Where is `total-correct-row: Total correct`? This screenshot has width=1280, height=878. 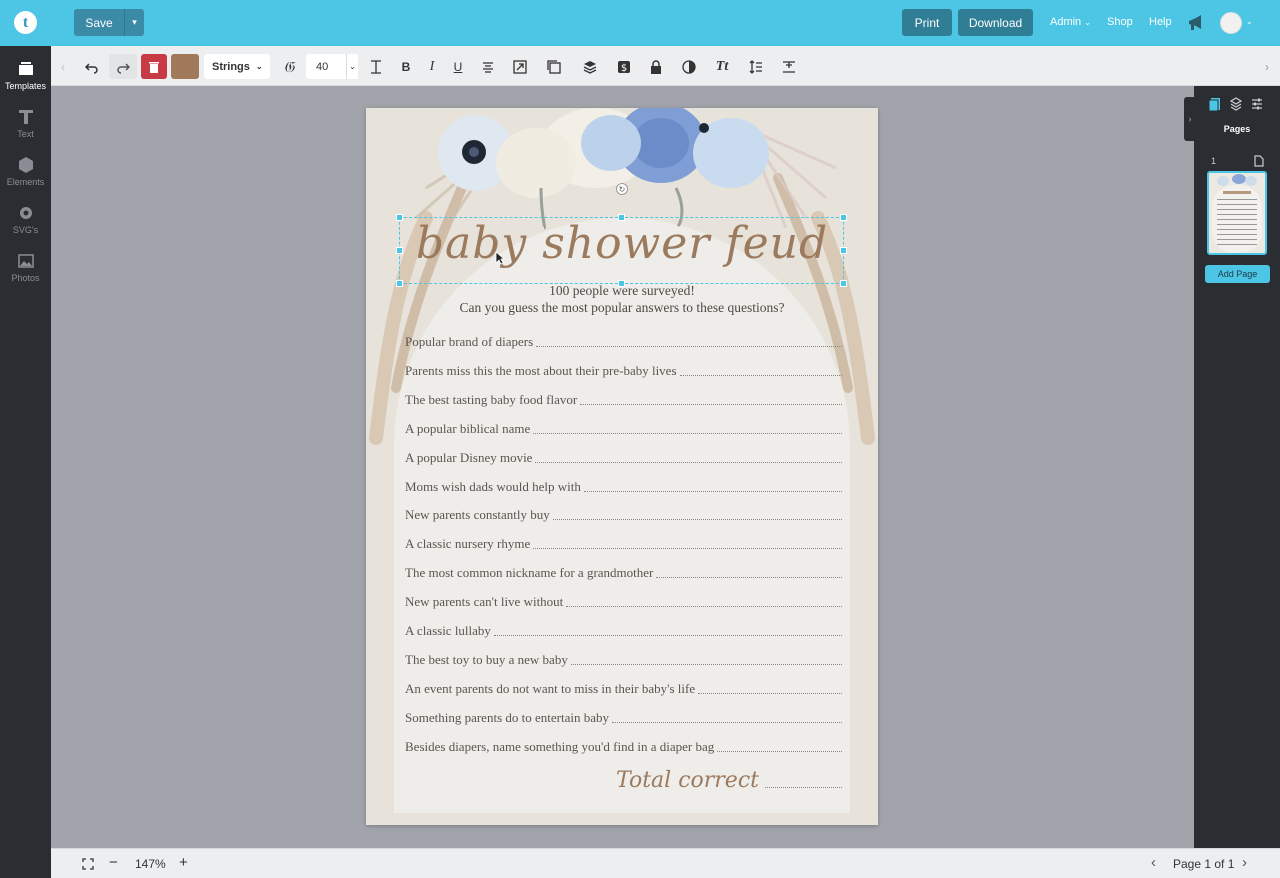 total-correct-row: Total correct is located at coordinates (729, 778).